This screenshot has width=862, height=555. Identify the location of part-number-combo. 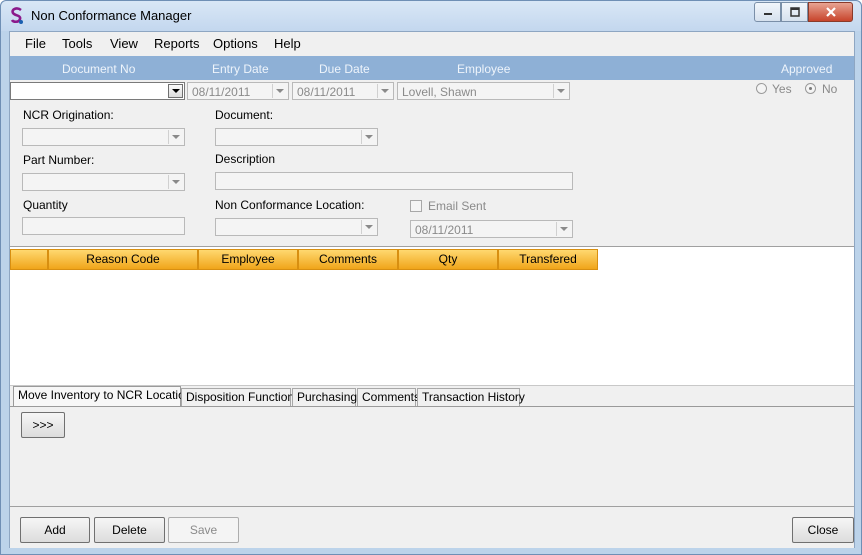
(103, 182).